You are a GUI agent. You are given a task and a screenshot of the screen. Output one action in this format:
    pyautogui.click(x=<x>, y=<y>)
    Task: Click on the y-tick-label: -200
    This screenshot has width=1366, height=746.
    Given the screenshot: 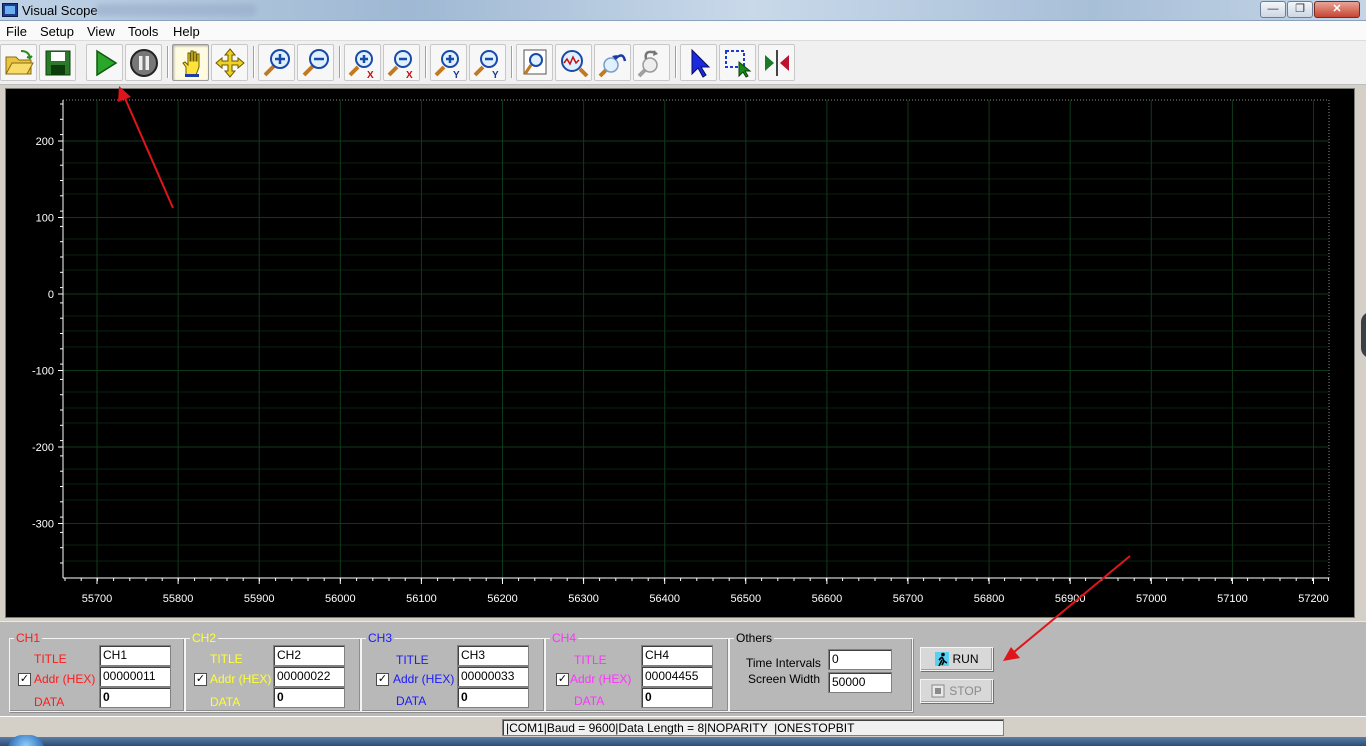 What is the action you would take?
    pyautogui.click(x=43, y=448)
    